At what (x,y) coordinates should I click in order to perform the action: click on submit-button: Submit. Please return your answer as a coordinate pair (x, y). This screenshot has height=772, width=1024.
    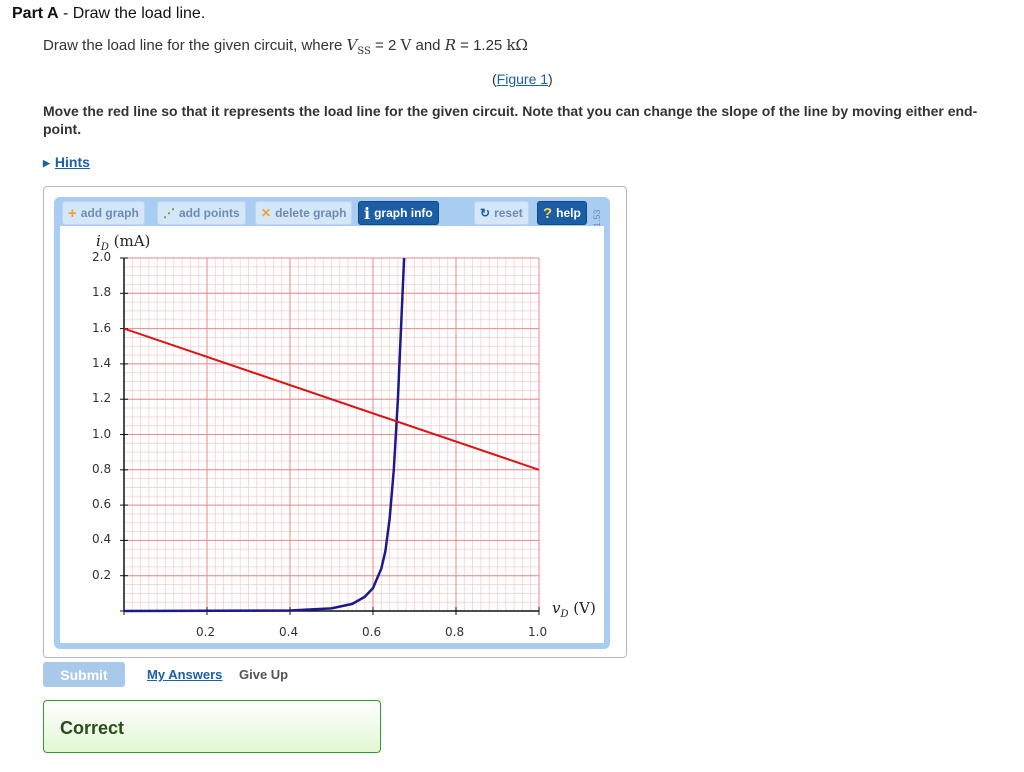
    Looking at the image, I should click on (84, 674).